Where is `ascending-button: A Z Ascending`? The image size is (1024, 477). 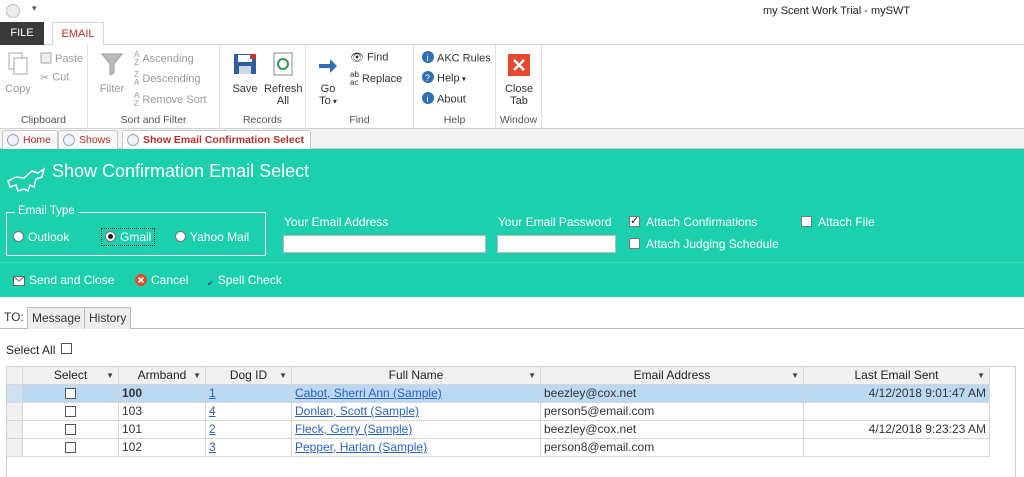
ascending-button: A Z Ascending is located at coordinates (164, 59).